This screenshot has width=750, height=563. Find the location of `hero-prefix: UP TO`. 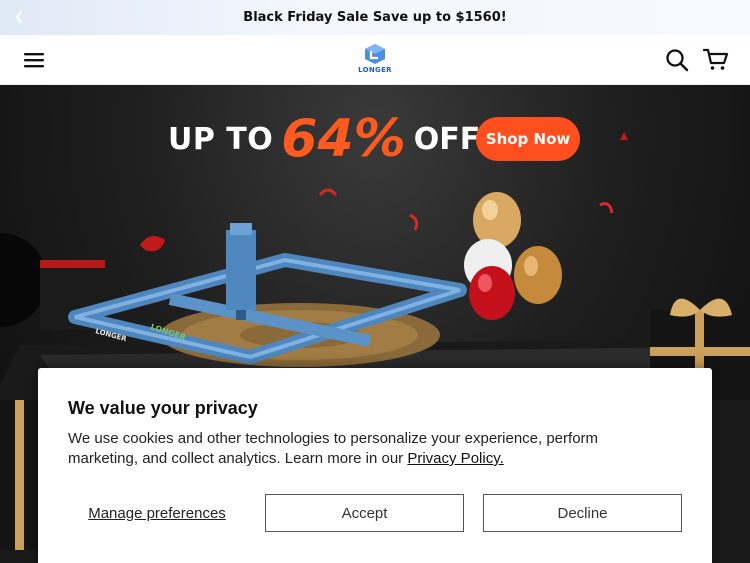

hero-prefix: UP TO is located at coordinates (221, 139).